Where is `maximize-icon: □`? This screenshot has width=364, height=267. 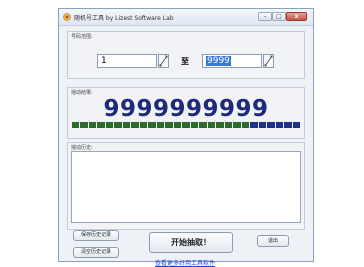 maximize-icon: □ is located at coordinates (279, 16).